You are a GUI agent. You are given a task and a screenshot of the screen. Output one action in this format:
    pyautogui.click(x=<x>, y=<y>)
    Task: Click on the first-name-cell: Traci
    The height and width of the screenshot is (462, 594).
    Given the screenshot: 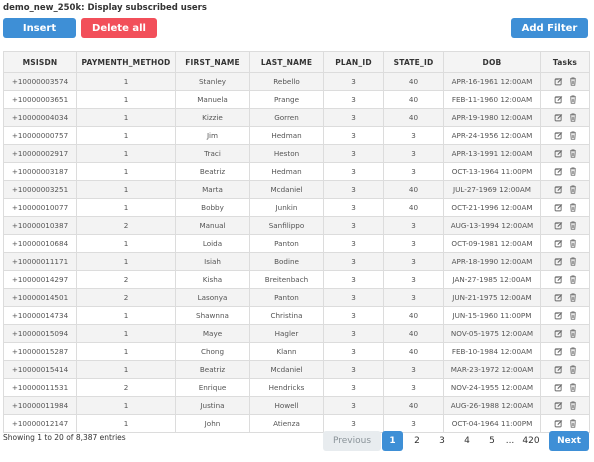 What is the action you would take?
    pyautogui.click(x=212, y=153)
    